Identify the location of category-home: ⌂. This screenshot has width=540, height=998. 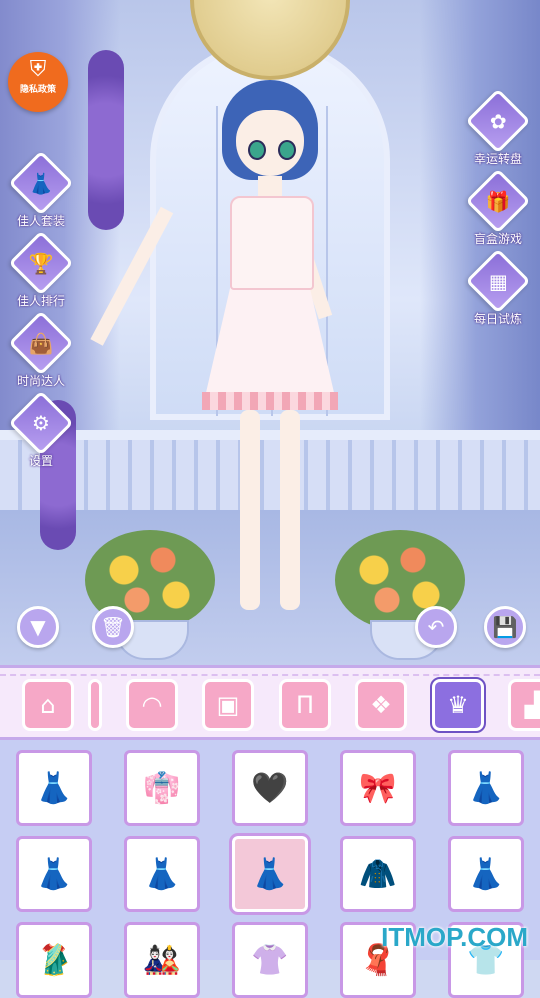
(48, 705).